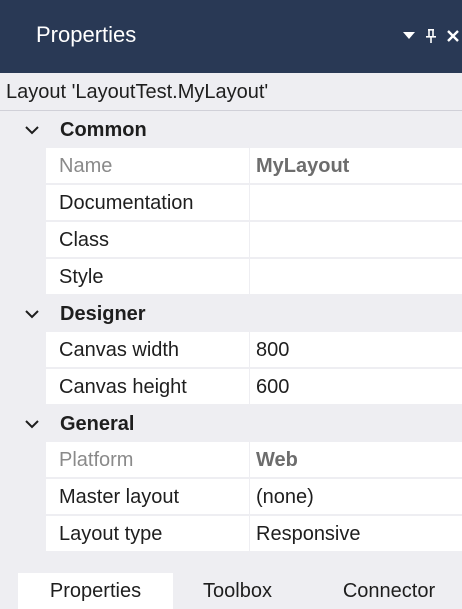 The height and width of the screenshot is (609, 462). I want to click on property-name: Style, so click(147, 277).